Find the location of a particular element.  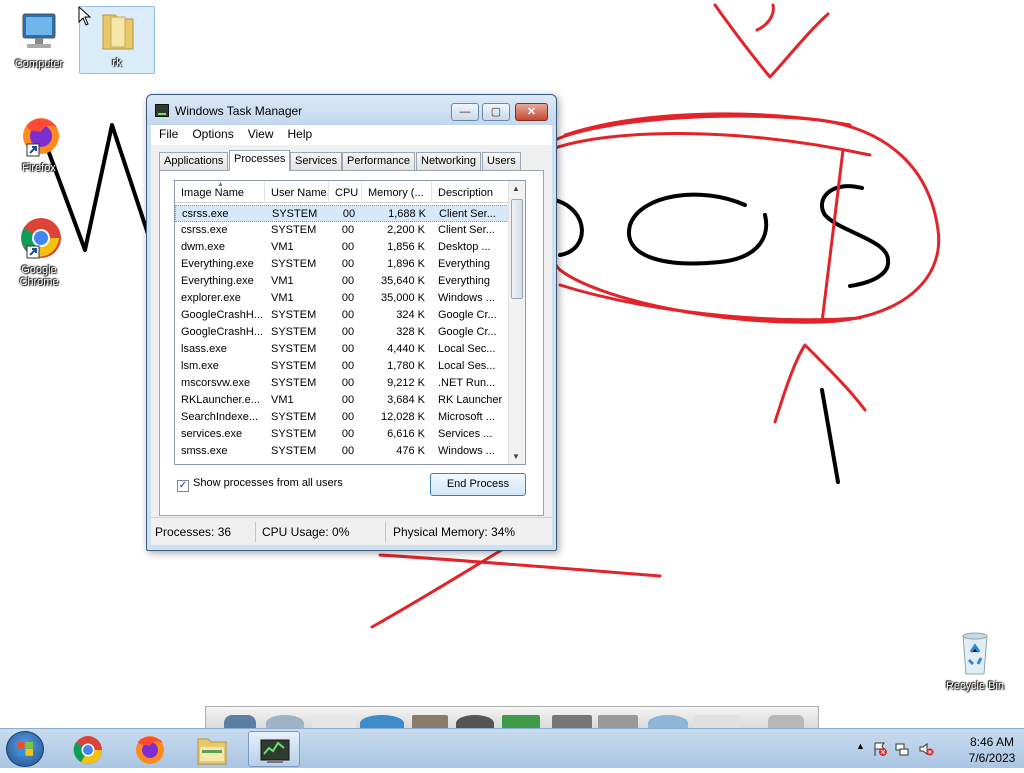

desktop-icon-label: Computer is located at coordinates (39, 64).